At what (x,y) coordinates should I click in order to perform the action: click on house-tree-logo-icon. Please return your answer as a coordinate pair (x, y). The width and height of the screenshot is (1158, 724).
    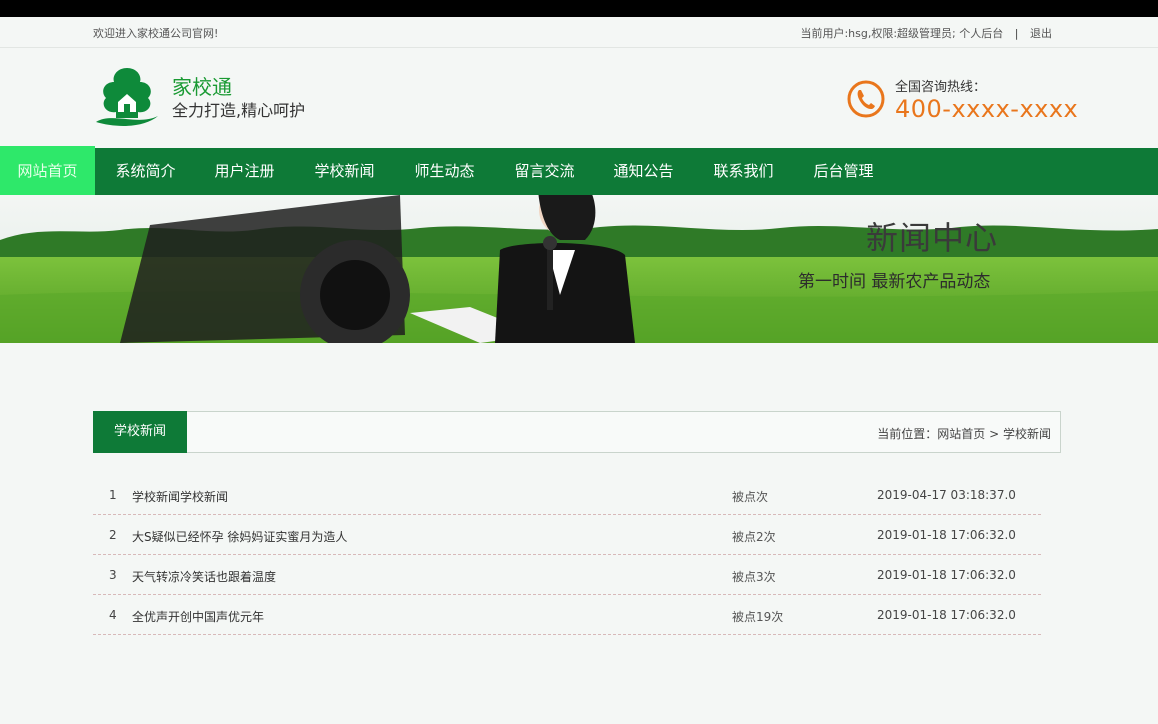
    Looking at the image, I should click on (127, 97).